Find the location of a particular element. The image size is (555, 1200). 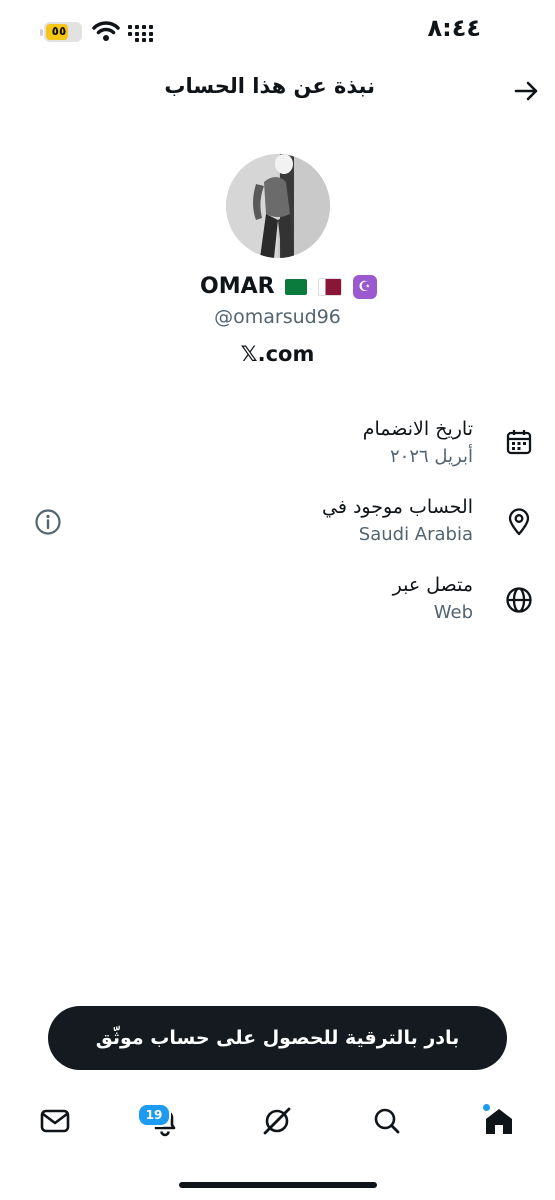

user-handle: @omarsud96 is located at coordinates (277, 317).